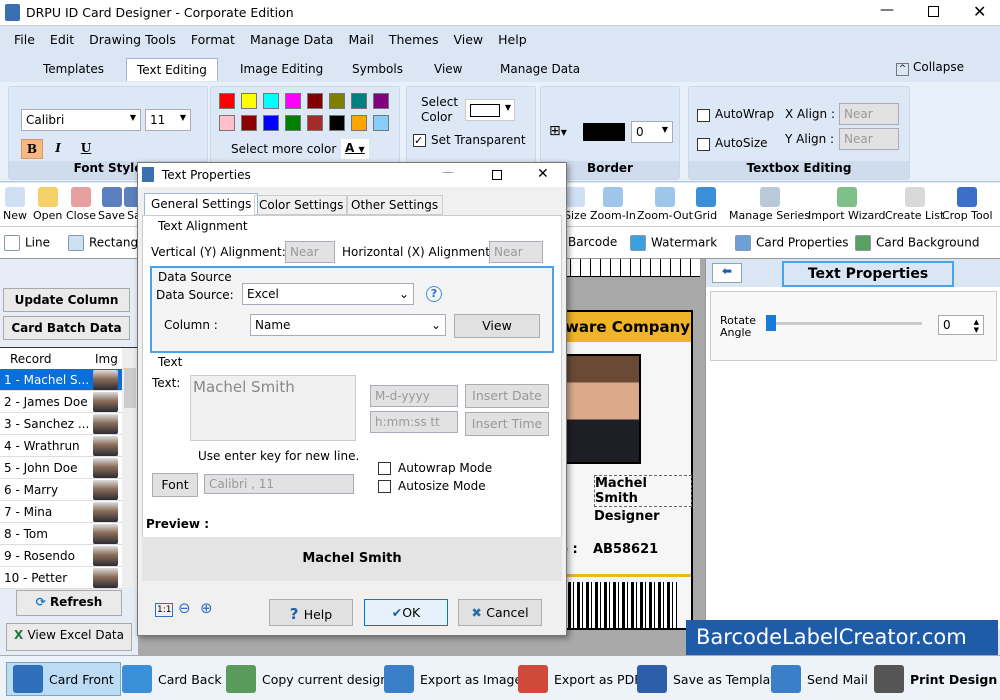 The image size is (1000, 700). Describe the element at coordinates (361, 36) in the screenshot. I see `menu-mail: Mail` at that location.